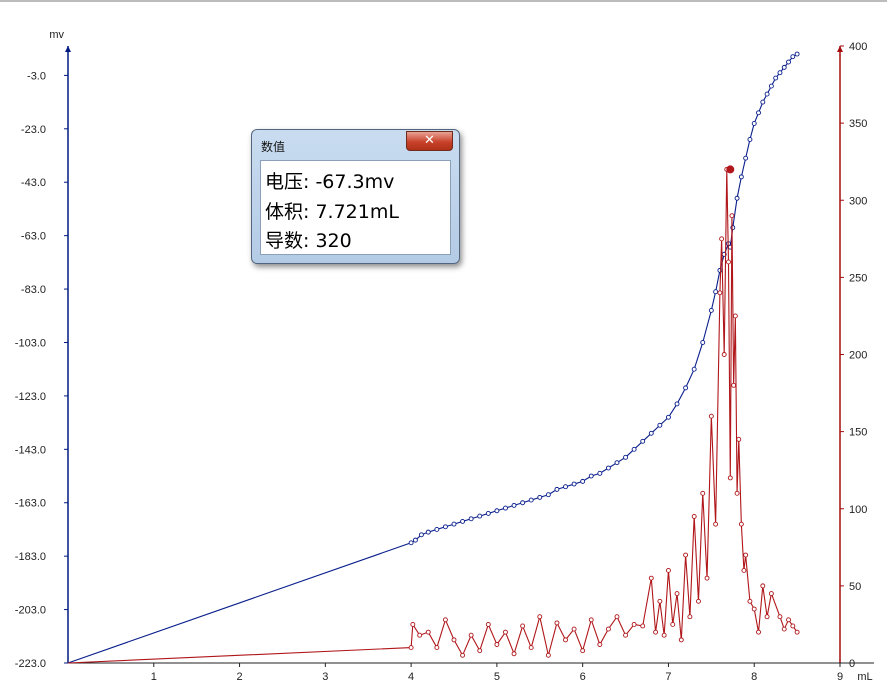 The image size is (887, 689). What do you see at coordinates (754, 677) in the screenshot?
I see `x-tick-label: 8` at bounding box center [754, 677].